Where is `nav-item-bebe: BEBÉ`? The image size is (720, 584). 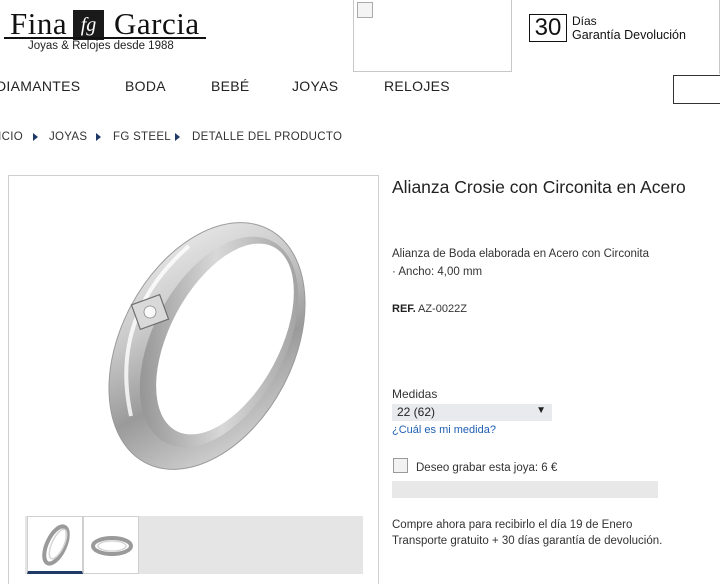 nav-item-bebe: BEBÉ is located at coordinates (230, 86).